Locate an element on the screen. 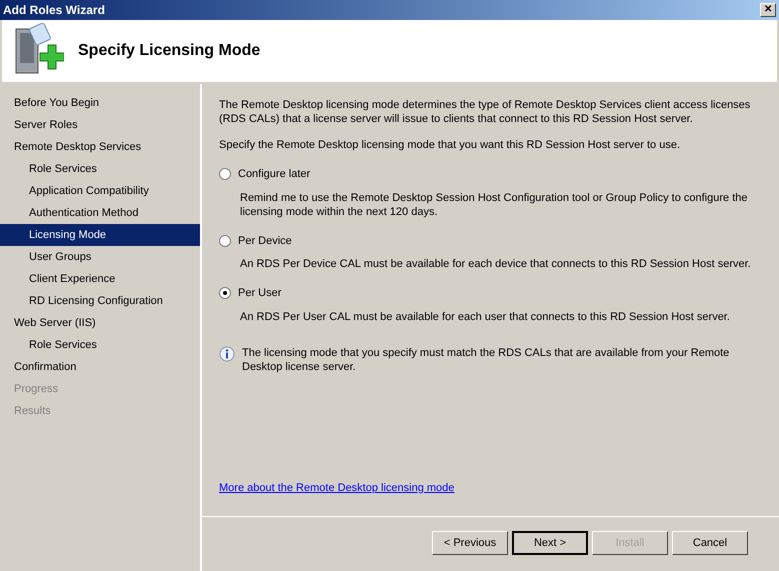  radio-label: Configure later is located at coordinates (274, 174).